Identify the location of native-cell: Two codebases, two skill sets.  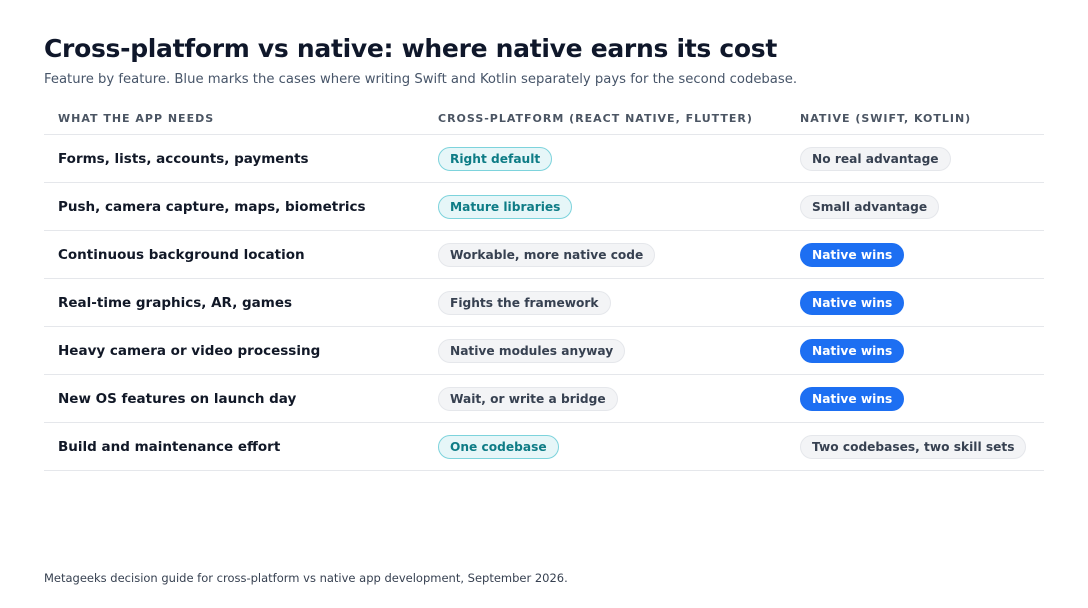
(913, 446).